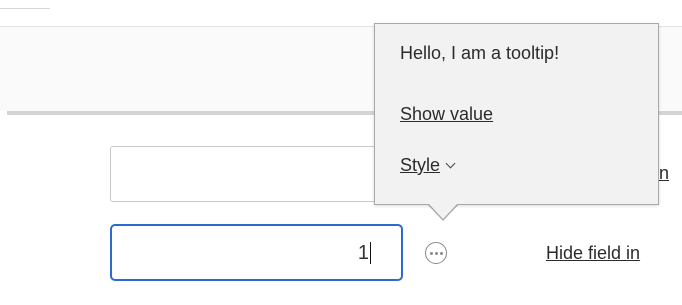 Image resolution: width=682 pixels, height=305 pixels. Describe the element at coordinates (420, 165) in the screenshot. I see `style-link: Style` at that location.